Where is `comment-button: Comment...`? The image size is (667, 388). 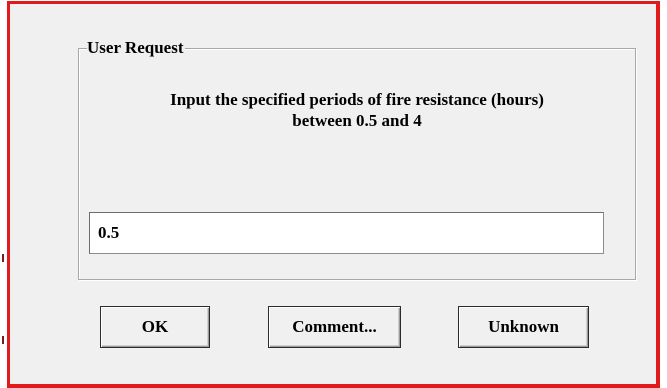 comment-button: Comment... is located at coordinates (334, 327).